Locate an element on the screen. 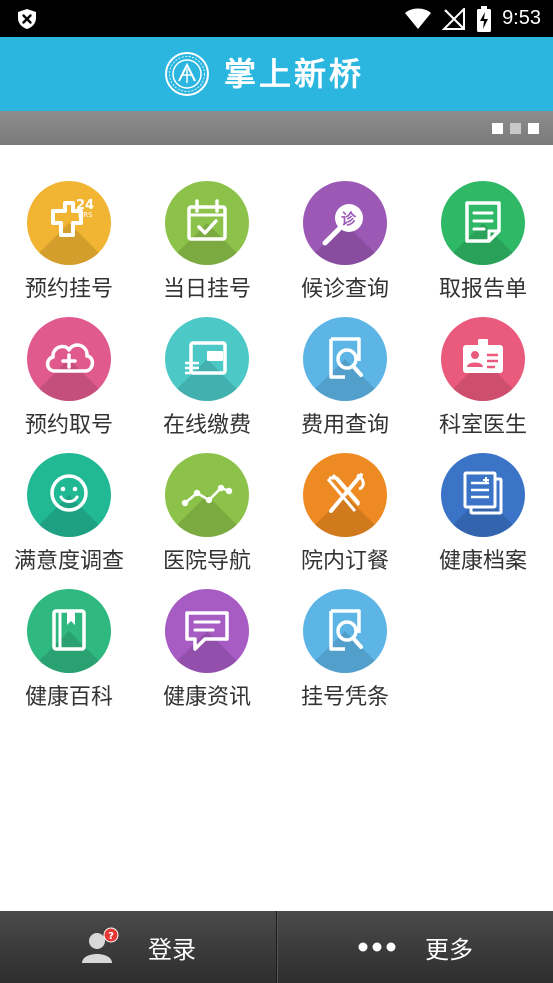  more-label: 更多 is located at coordinates (449, 949).